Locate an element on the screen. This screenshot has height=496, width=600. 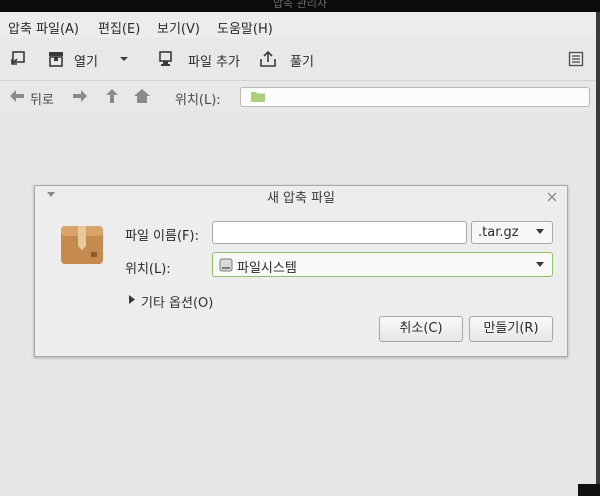
up-arrow-icon is located at coordinates (112, 96).